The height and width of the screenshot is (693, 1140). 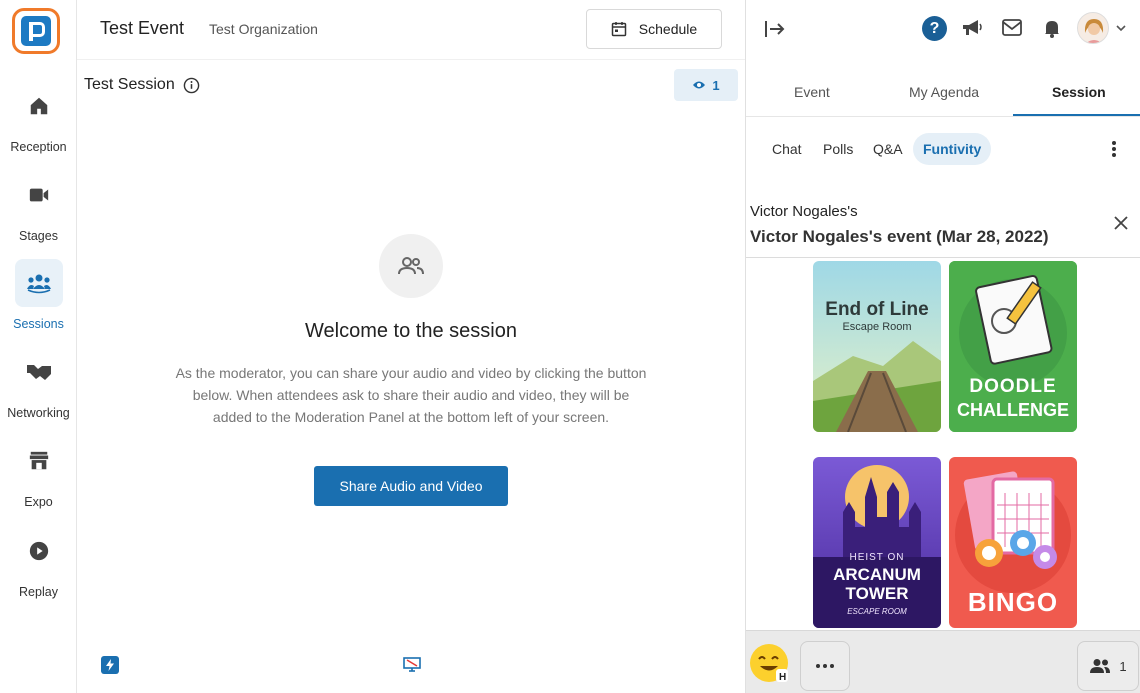 What do you see at coordinates (877, 327) in the screenshot?
I see `game-subtitle: Escape Room` at bounding box center [877, 327].